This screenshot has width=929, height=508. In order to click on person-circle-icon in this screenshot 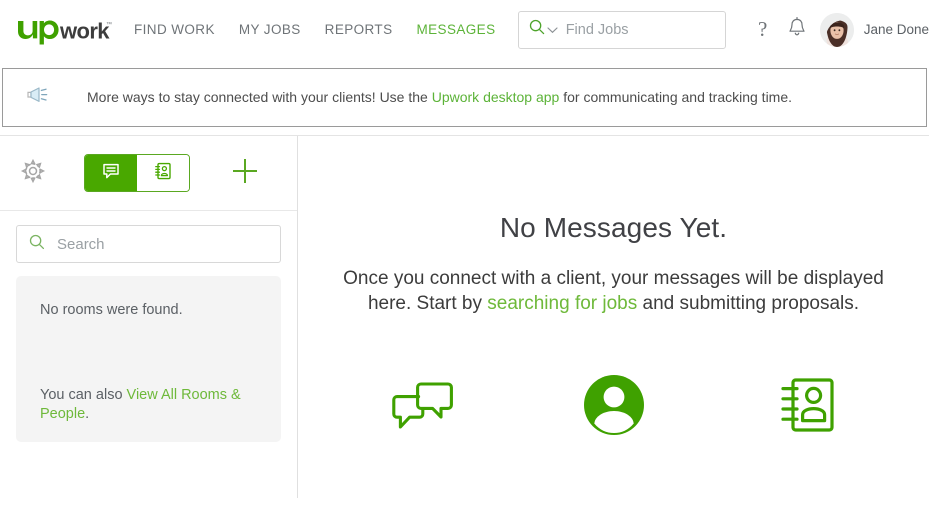, I will do `click(614, 405)`.